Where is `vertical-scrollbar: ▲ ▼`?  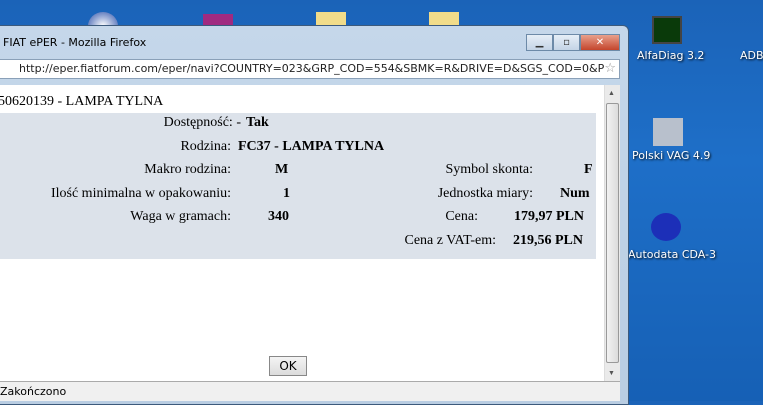
vertical-scrollbar: ▲ ▼ is located at coordinates (612, 233).